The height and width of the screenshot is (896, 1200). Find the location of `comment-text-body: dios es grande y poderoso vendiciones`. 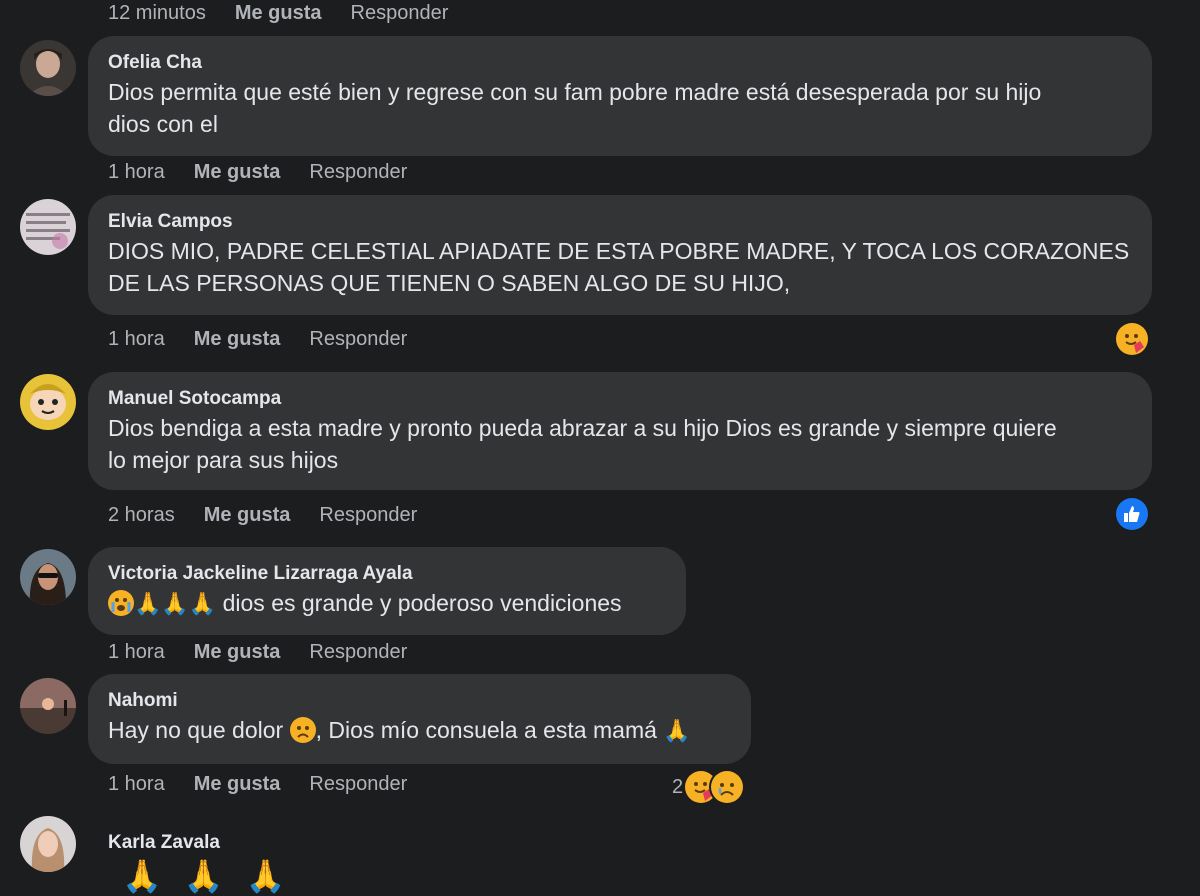

comment-text-body: dios es grande y poderoso vendiciones is located at coordinates (422, 603).